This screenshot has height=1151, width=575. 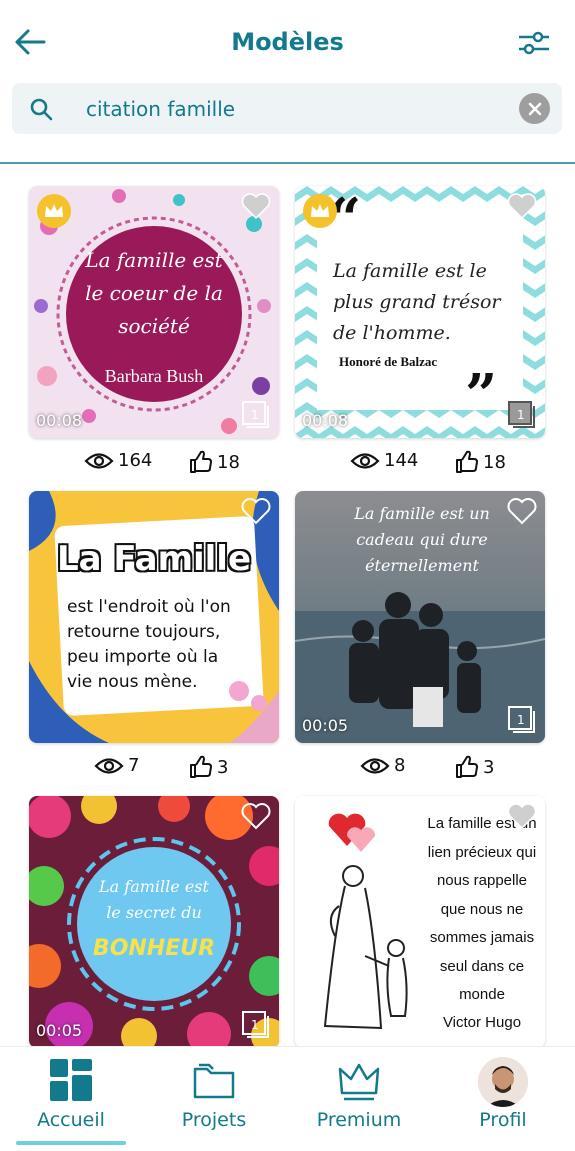 I want to click on quote-author: Victor Hugo, so click(x=482, y=1022).